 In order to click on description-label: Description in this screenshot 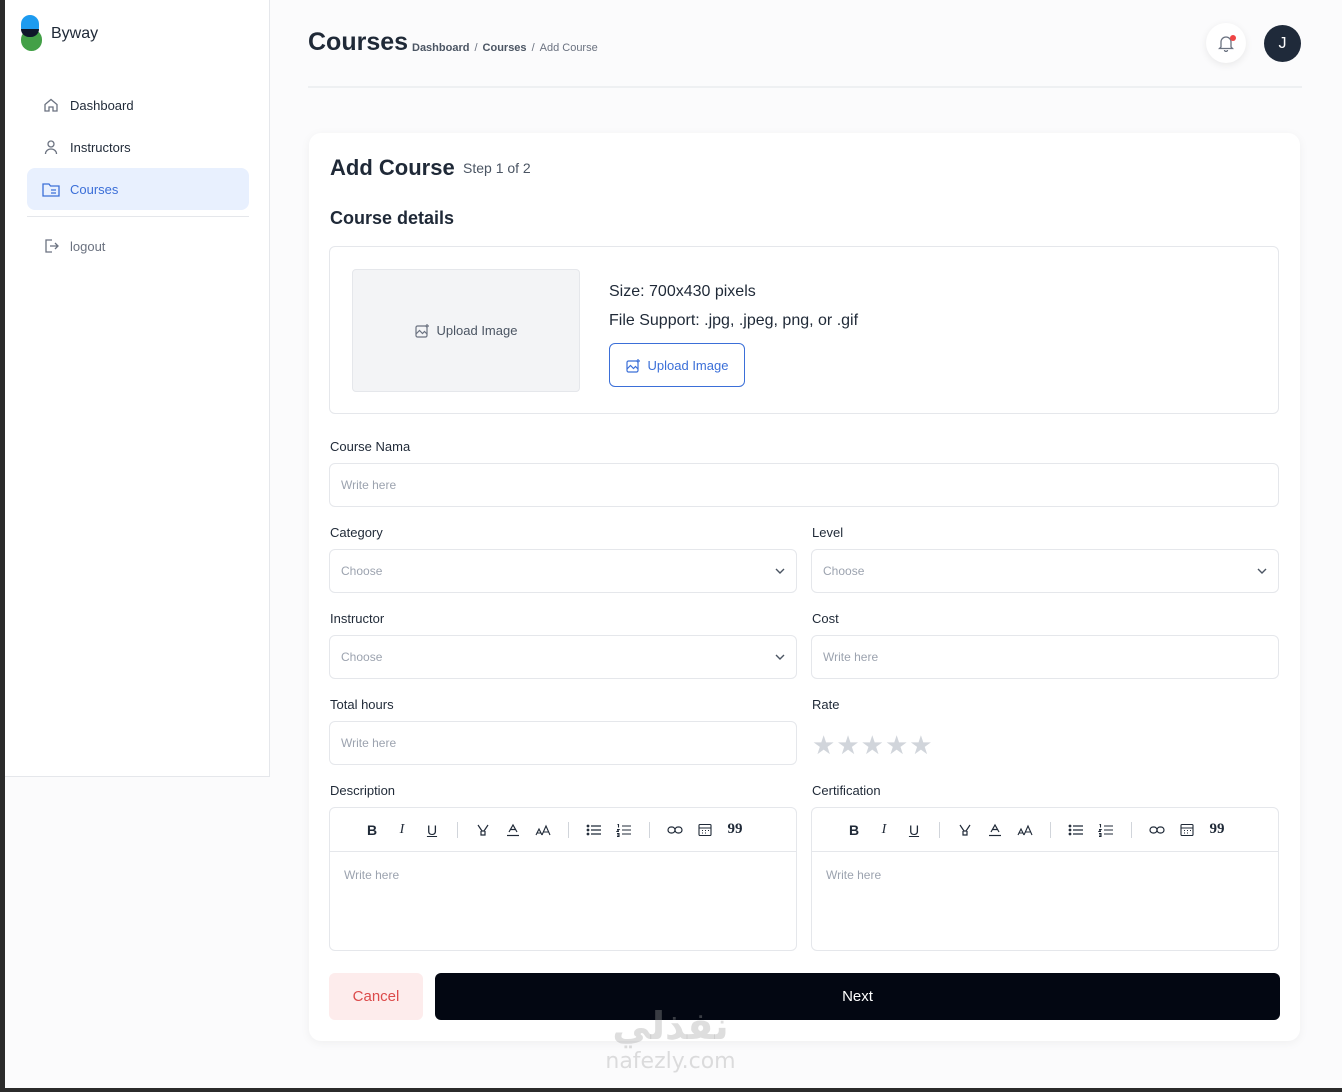, I will do `click(363, 790)`.